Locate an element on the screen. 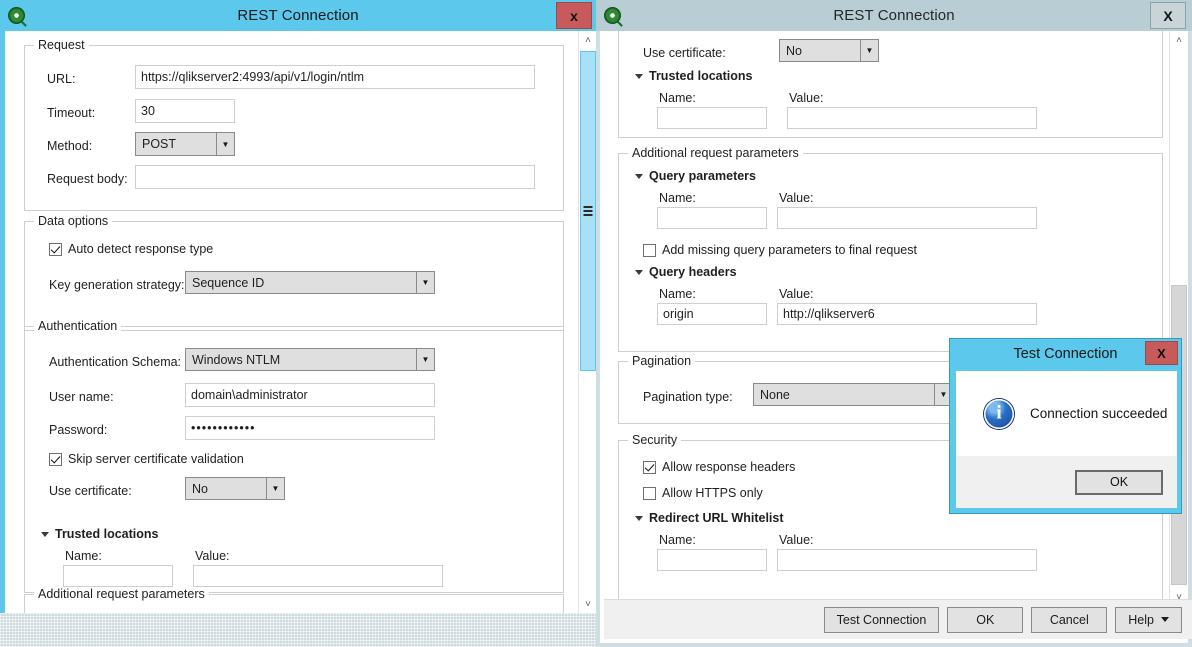 The width and height of the screenshot is (1192, 647). query-parameters-value-input is located at coordinates (907, 218).